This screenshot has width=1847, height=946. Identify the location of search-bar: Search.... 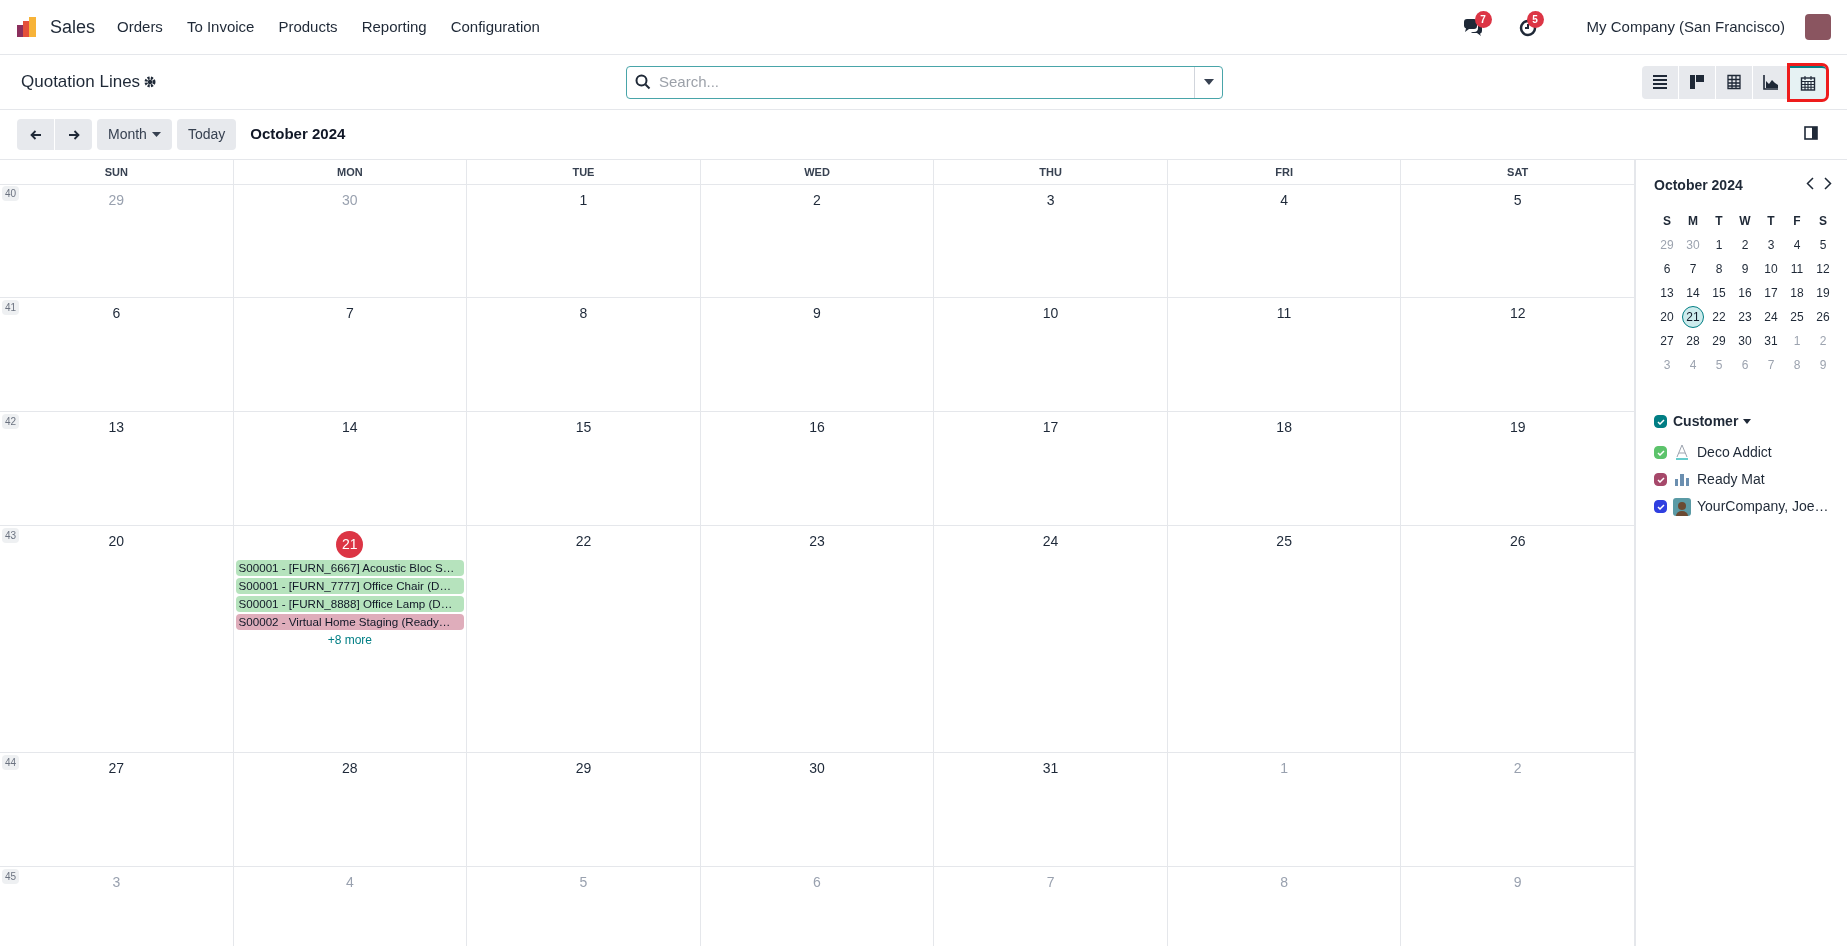
(924, 82).